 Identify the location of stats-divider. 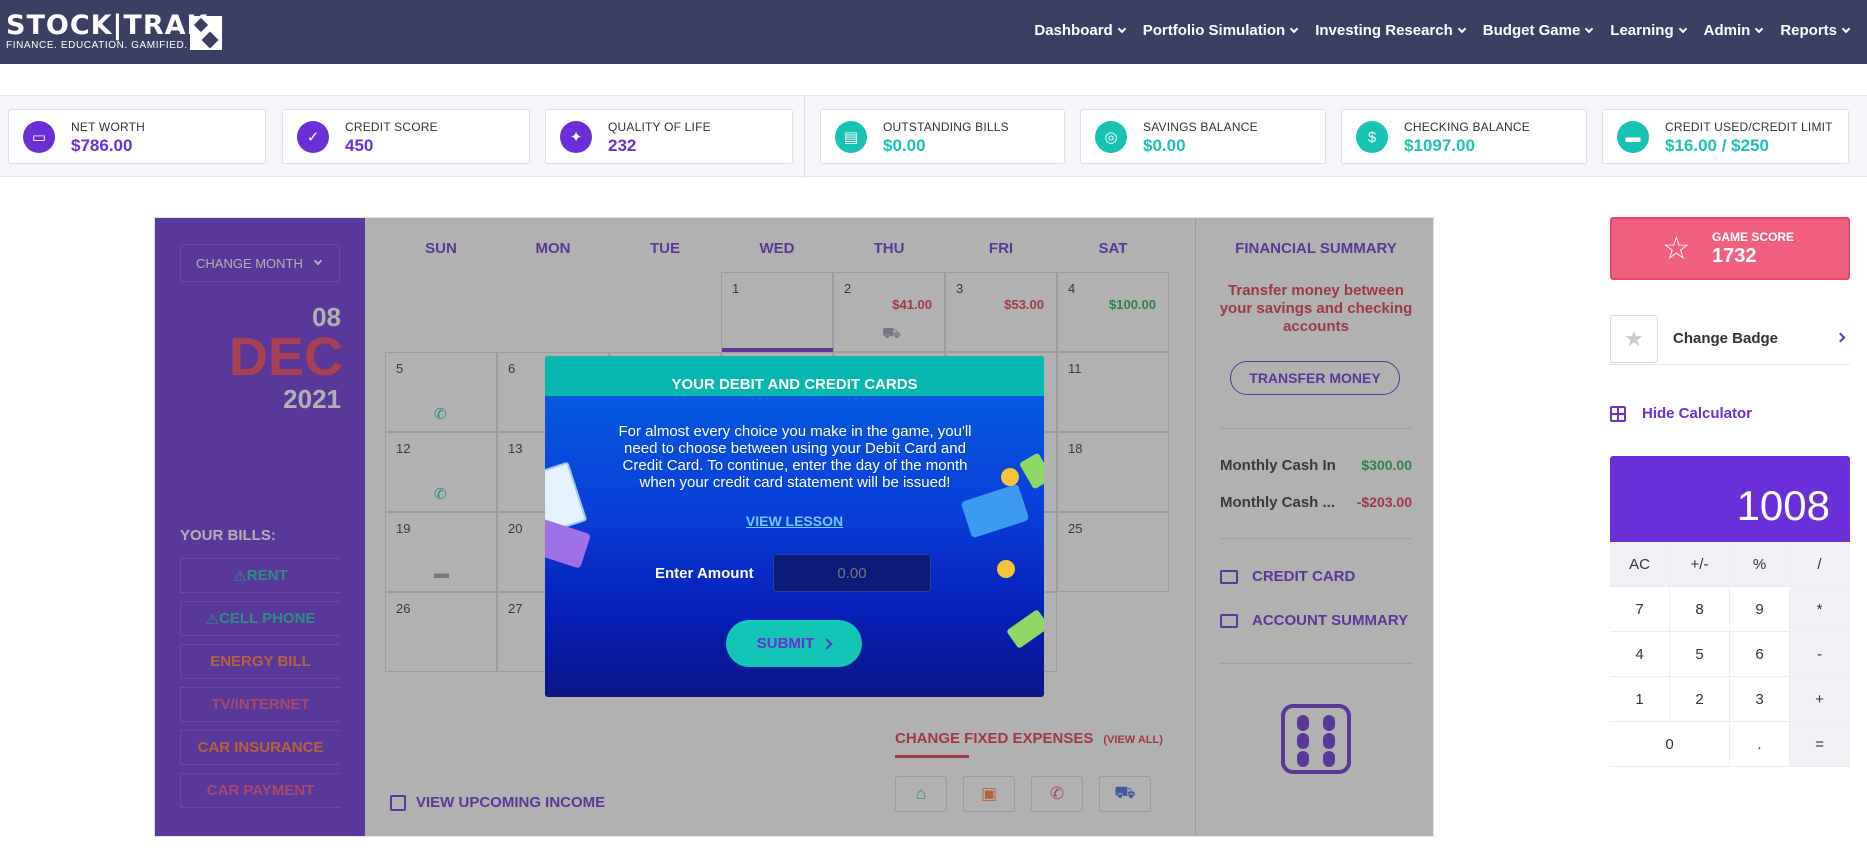
(804, 137).